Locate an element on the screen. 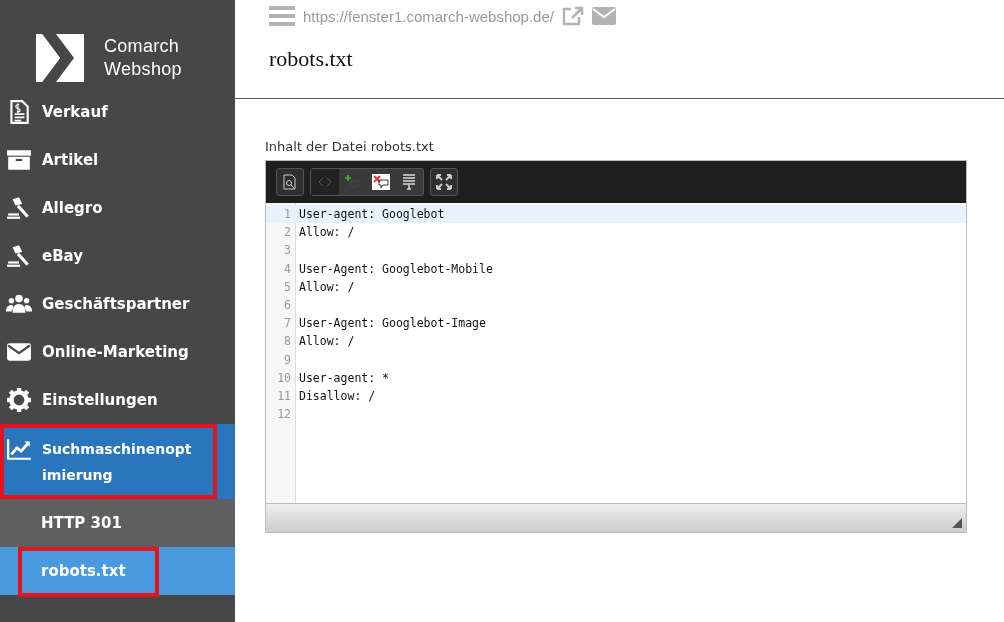 The image size is (1004, 622). line-number: 6 is located at coordinates (287, 305).